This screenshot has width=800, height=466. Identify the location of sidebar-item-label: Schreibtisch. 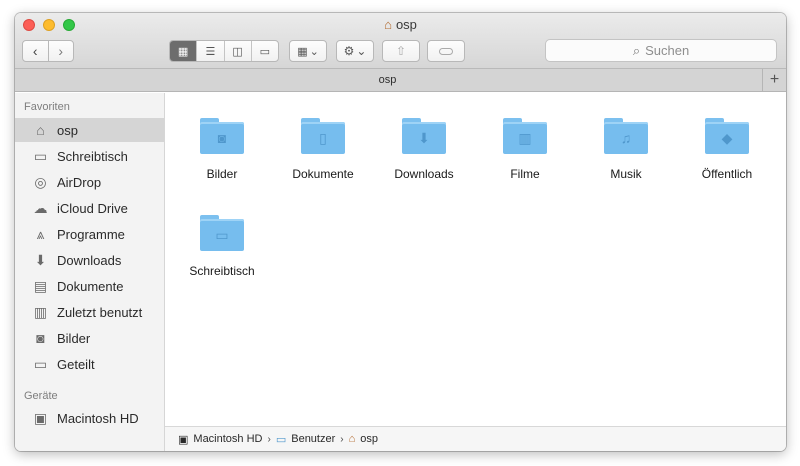
(92, 156).